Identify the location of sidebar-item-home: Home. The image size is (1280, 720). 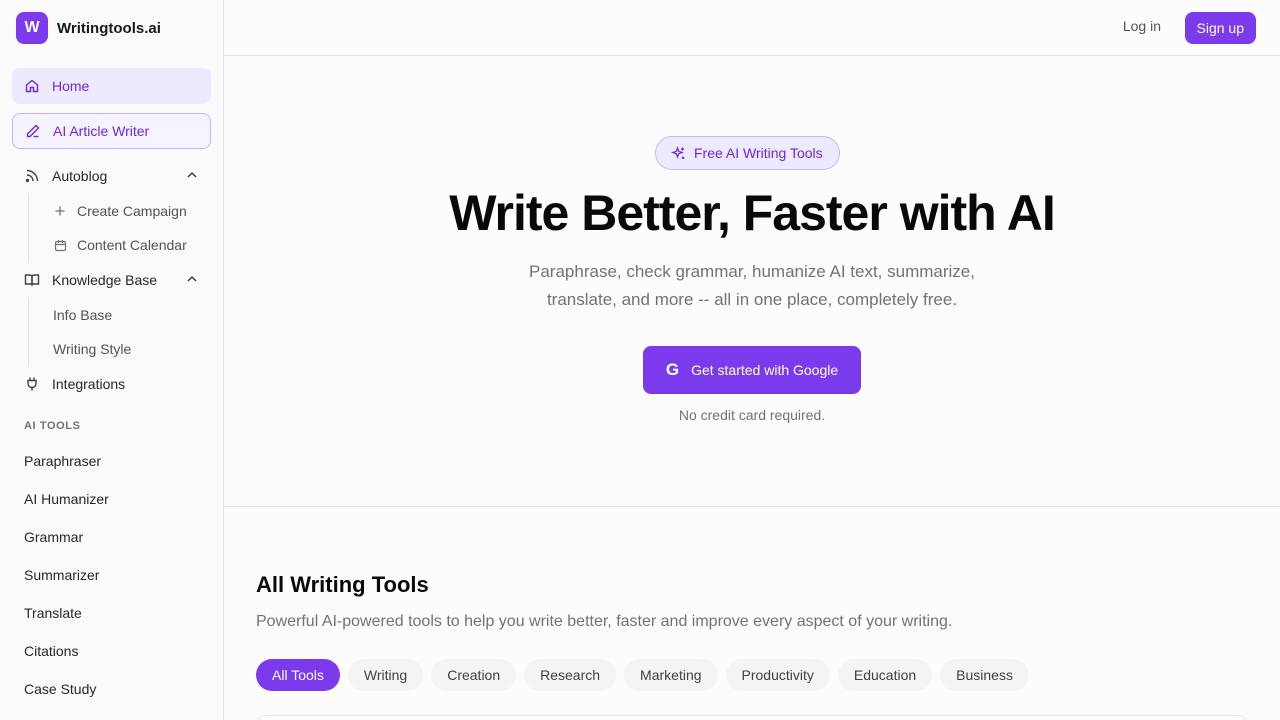
(111, 86).